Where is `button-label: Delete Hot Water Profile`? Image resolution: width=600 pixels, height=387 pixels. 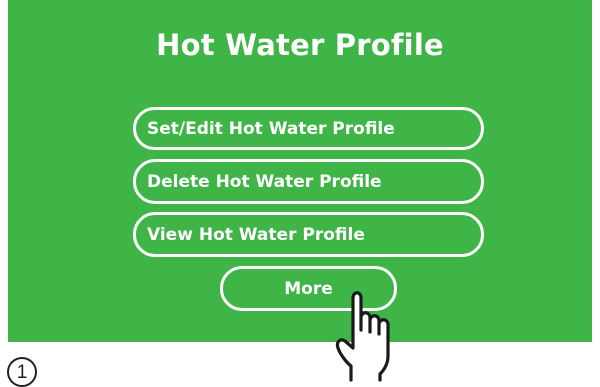 button-label: Delete Hot Water Profile is located at coordinates (264, 181).